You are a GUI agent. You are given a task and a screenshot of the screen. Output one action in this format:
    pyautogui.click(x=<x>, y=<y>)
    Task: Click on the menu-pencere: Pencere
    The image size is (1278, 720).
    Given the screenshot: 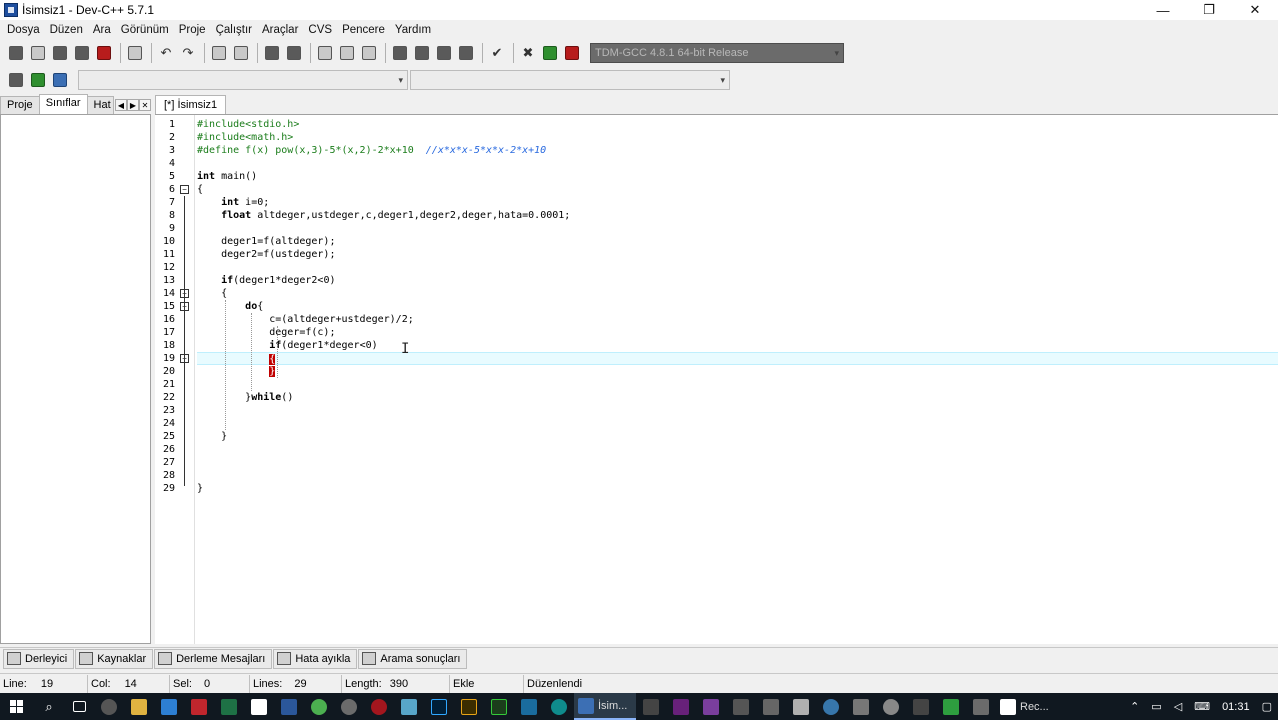 What is the action you would take?
    pyautogui.click(x=363, y=30)
    